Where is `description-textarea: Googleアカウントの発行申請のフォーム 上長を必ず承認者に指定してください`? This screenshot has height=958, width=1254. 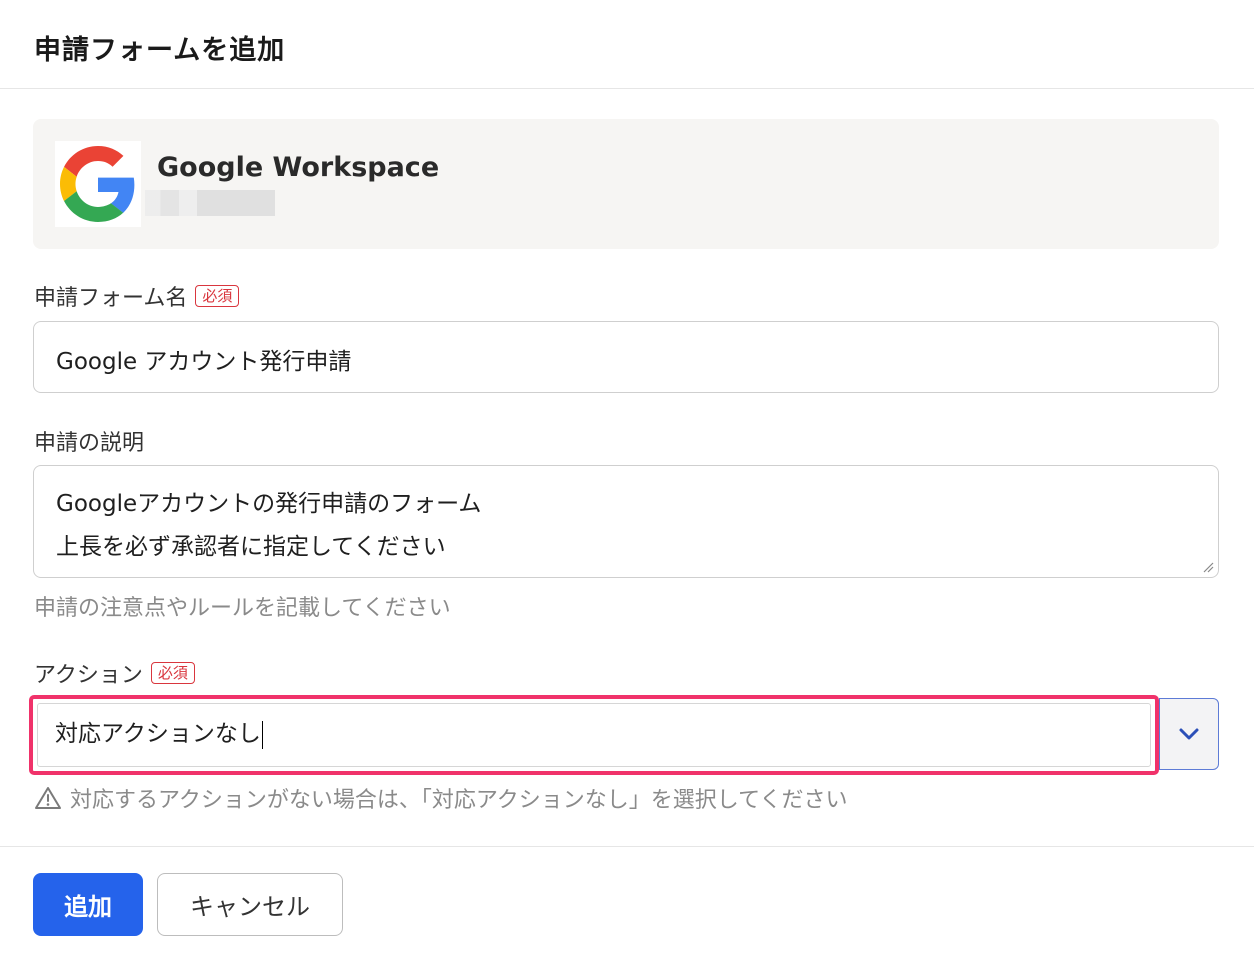 description-textarea: Googleアカウントの発行申請のフォーム 上長を必ず承認者に指定してください is located at coordinates (626, 521).